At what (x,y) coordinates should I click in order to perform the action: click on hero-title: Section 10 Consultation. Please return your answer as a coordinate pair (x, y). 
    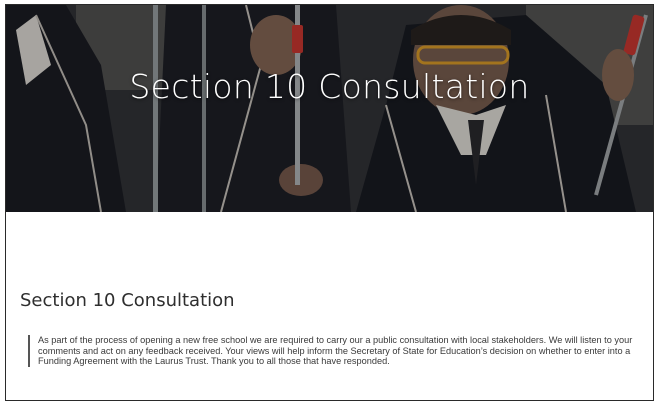
    Looking at the image, I should click on (329, 86).